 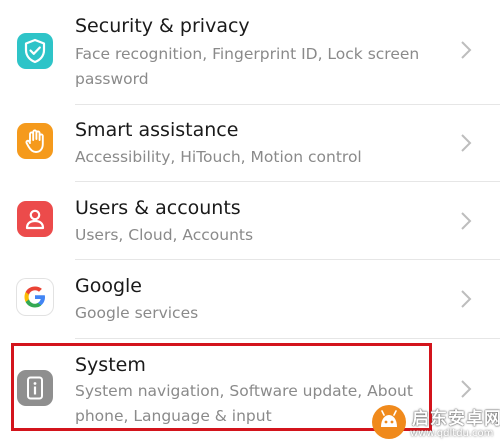 What do you see at coordinates (452, 433) in the screenshot?
I see `watermark-url: www.qdltdu.com` at bounding box center [452, 433].